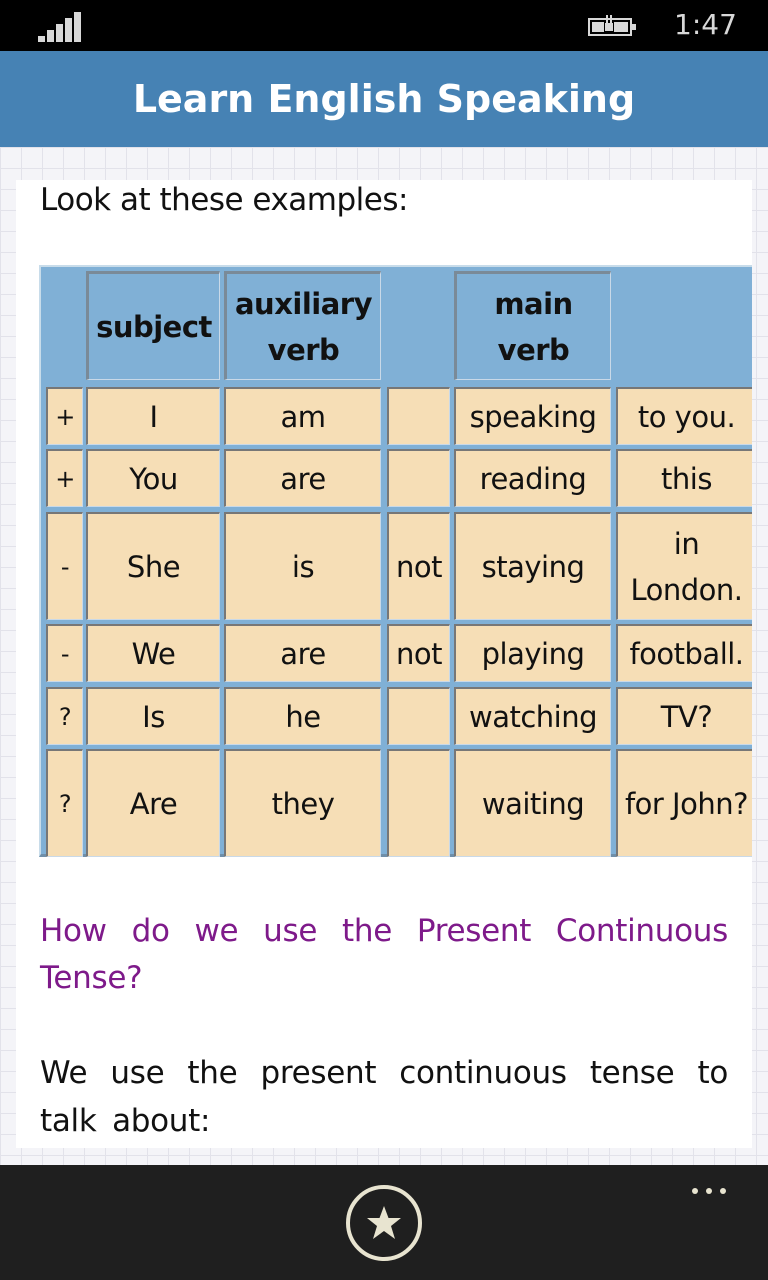 Image resolution: width=768 pixels, height=1280 pixels. Describe the element at coordinates (62, 27) in the screenshot. I see `signal-strength-icon` at that location.